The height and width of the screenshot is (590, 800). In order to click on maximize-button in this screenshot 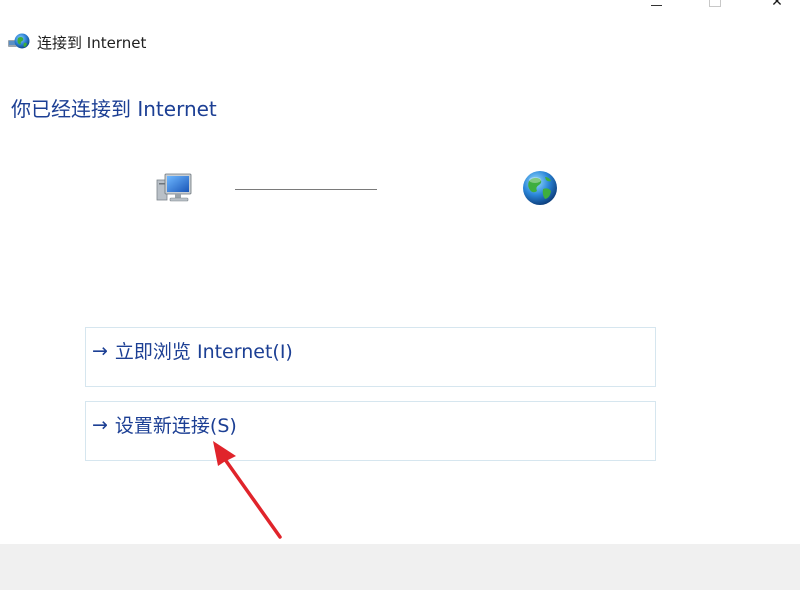, I will do `click(715, 6)`.